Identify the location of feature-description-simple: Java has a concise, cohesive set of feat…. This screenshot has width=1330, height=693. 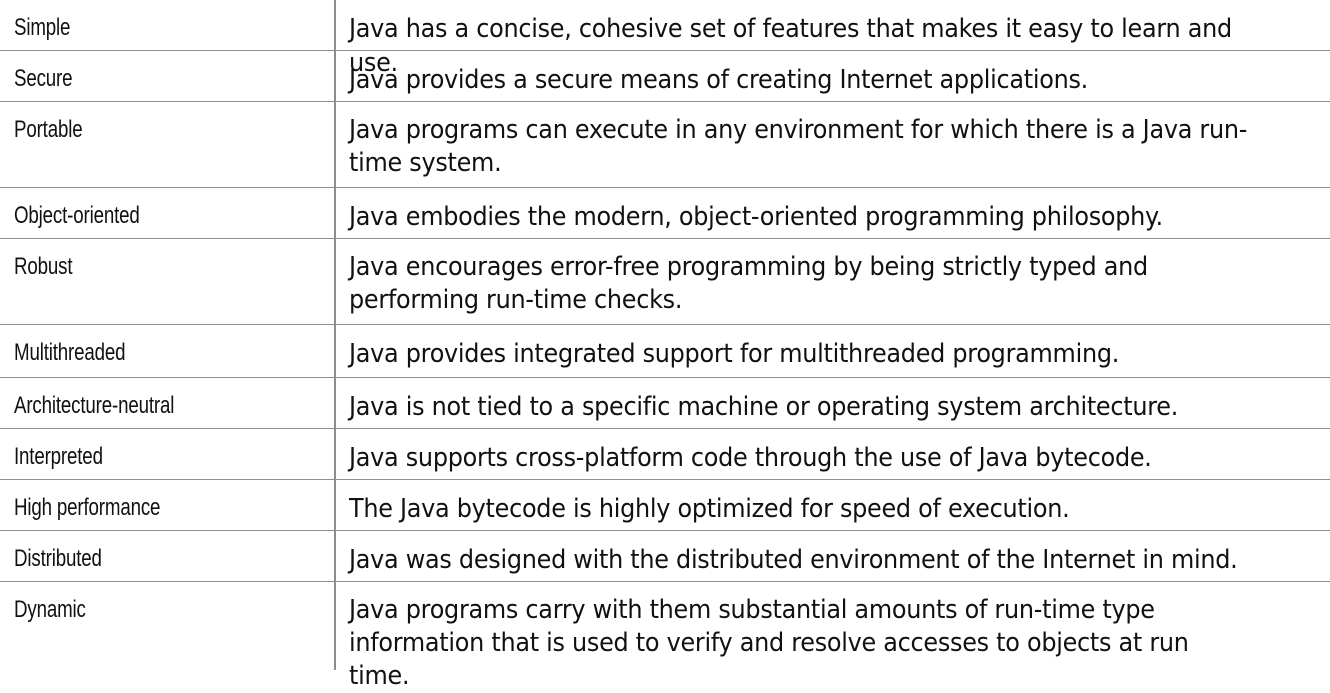
(833, 39).